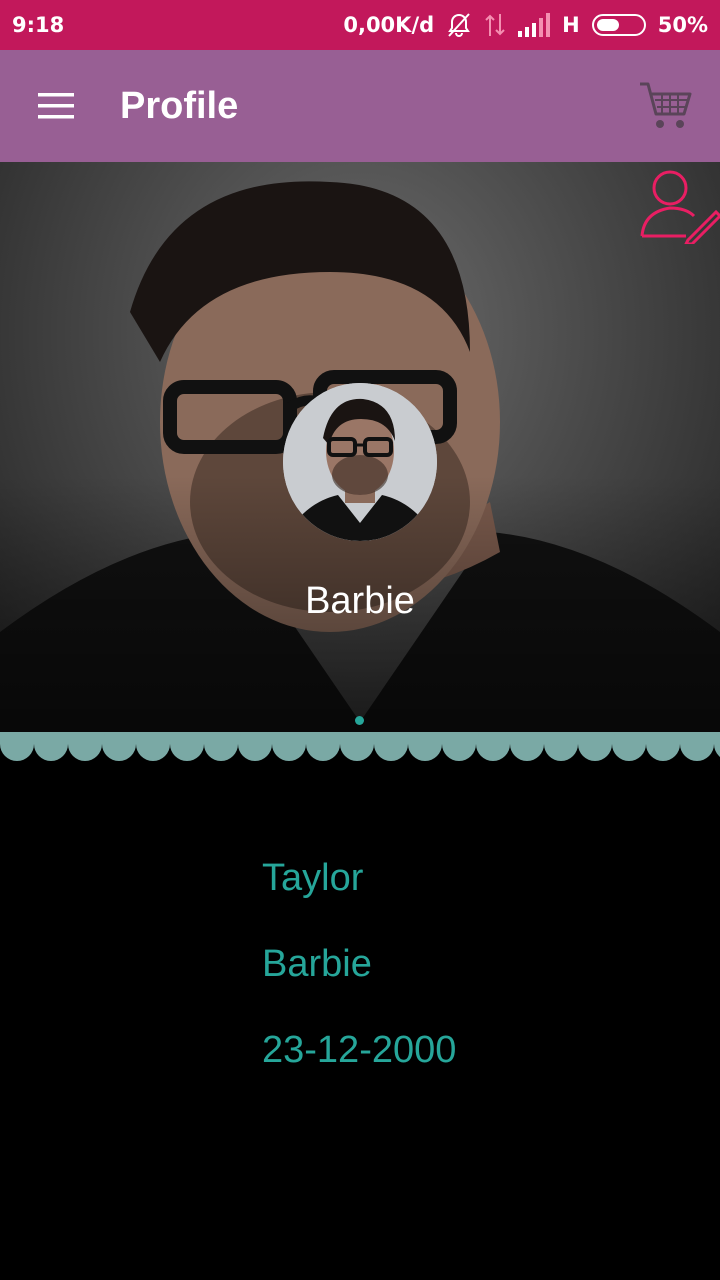 This screenshot has width=720, height=1280. I want to click on page-title: Profile, so click(179, 105).